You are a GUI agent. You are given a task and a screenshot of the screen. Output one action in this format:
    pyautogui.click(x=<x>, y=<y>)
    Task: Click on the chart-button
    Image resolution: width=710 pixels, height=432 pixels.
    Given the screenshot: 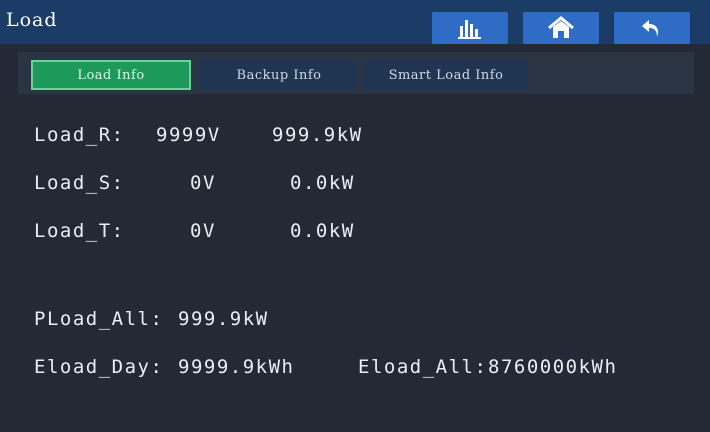 What is the action you would take?
    pyautogui.click(x=470, y=28)
    